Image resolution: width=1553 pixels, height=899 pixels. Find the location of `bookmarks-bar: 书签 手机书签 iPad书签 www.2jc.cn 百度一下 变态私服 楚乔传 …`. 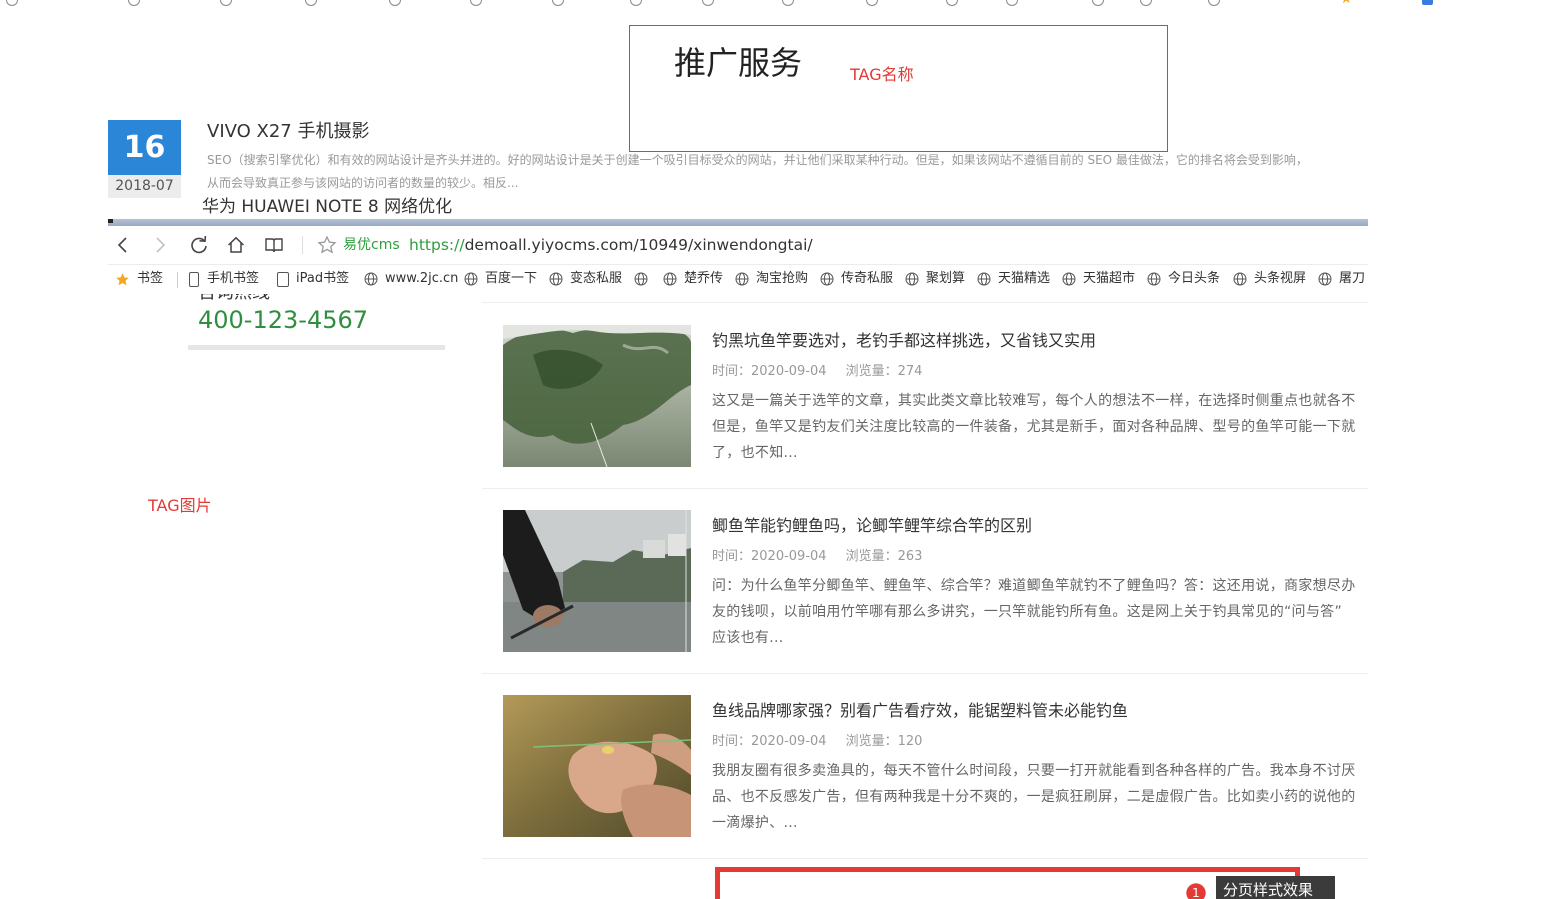

bookmarks-bar: 书签 手机书签 iPad书签 www.2jc.cn 百度一下 变态私服 楚乔传 … is located at coordinates (738, 279).